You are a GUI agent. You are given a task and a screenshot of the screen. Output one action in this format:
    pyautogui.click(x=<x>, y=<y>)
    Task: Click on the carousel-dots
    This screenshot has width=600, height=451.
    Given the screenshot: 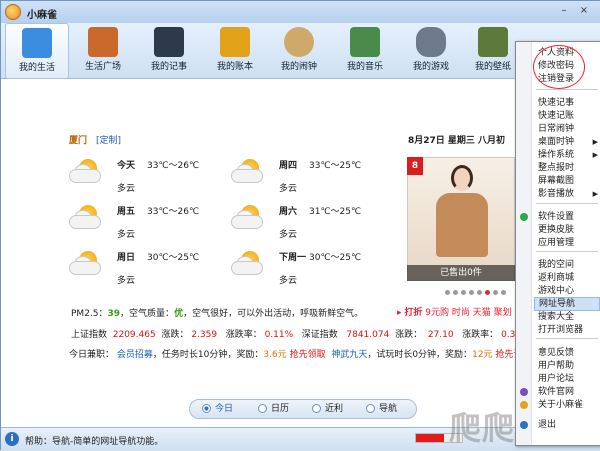 What is the action you would take?
    pyautogui.click(x=477, y=293)
    